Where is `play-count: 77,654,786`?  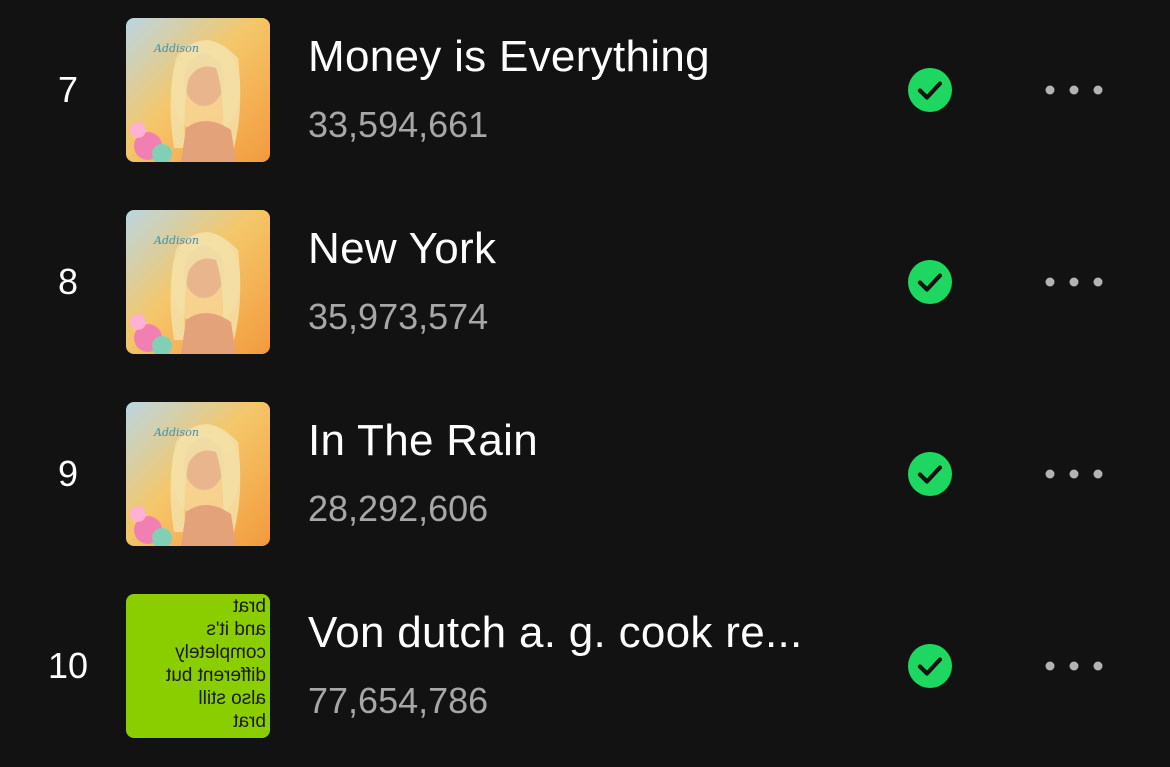
play-count: 77,654,786 is located at coordinates (398, 700).